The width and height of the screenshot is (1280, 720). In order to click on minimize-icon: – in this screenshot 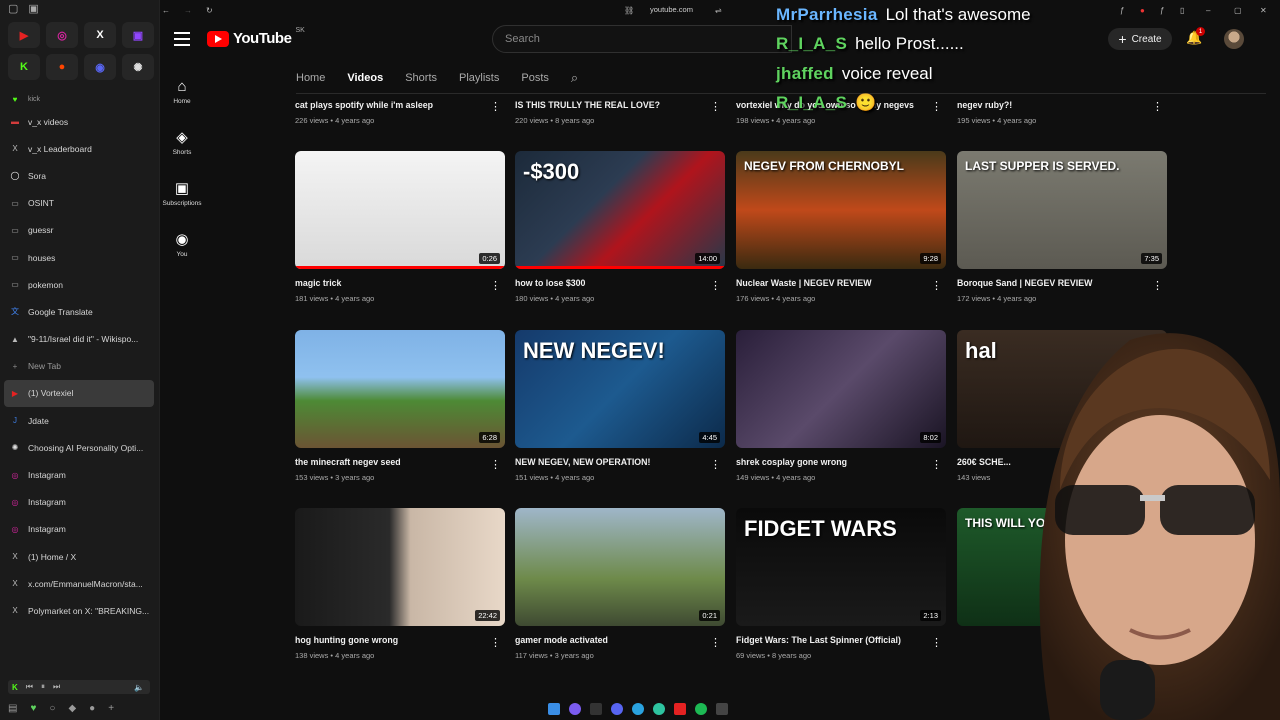, I will do `click(1208, 10)`.